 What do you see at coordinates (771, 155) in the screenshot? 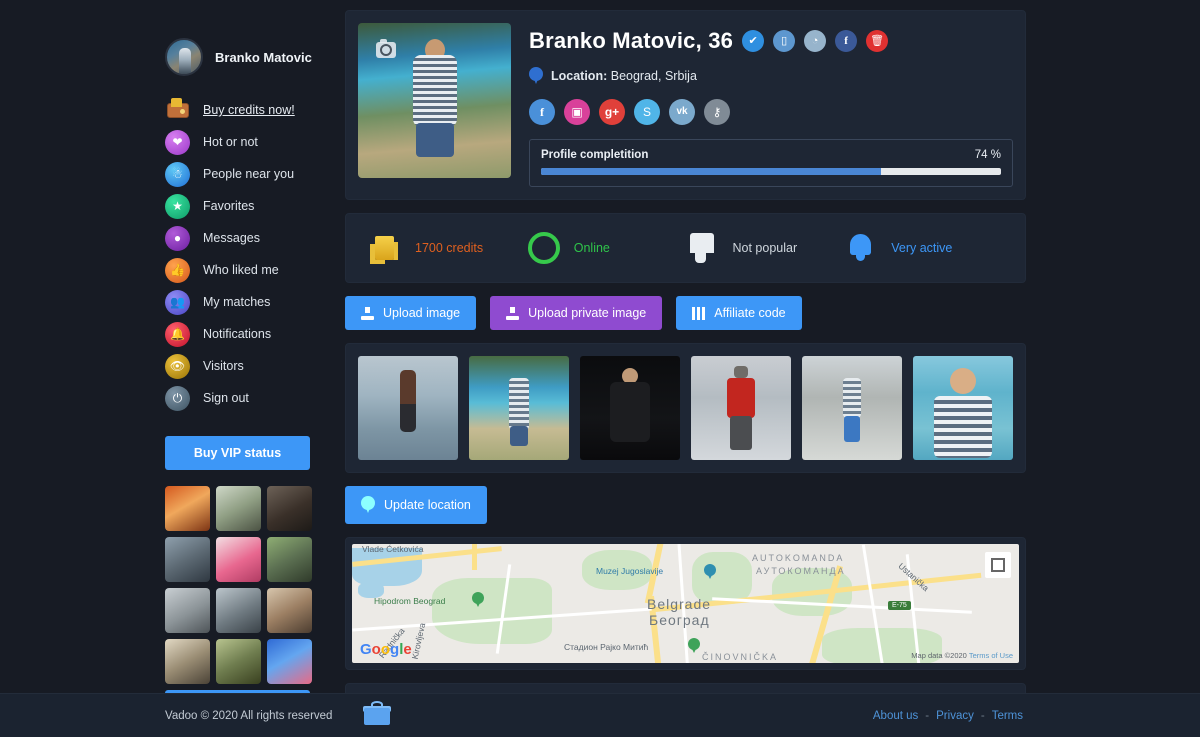
I see `profile-completion-head: Profile completition 74 %` at bounding box center [771, 155].